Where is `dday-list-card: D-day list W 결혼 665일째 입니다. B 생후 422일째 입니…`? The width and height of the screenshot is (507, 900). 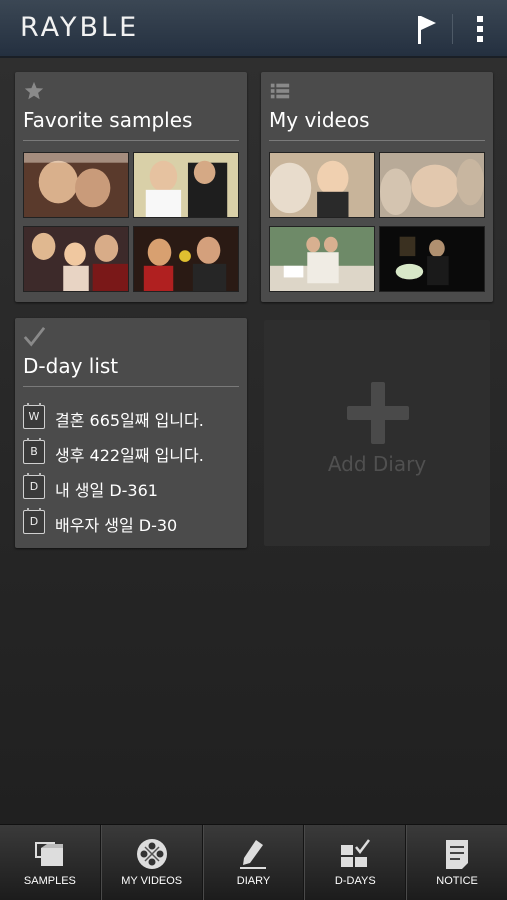 dday-list-card: D-day list W 결혼 665일째 입니다. B 생후 422일째 입니… is located at coordinates (131, 433).